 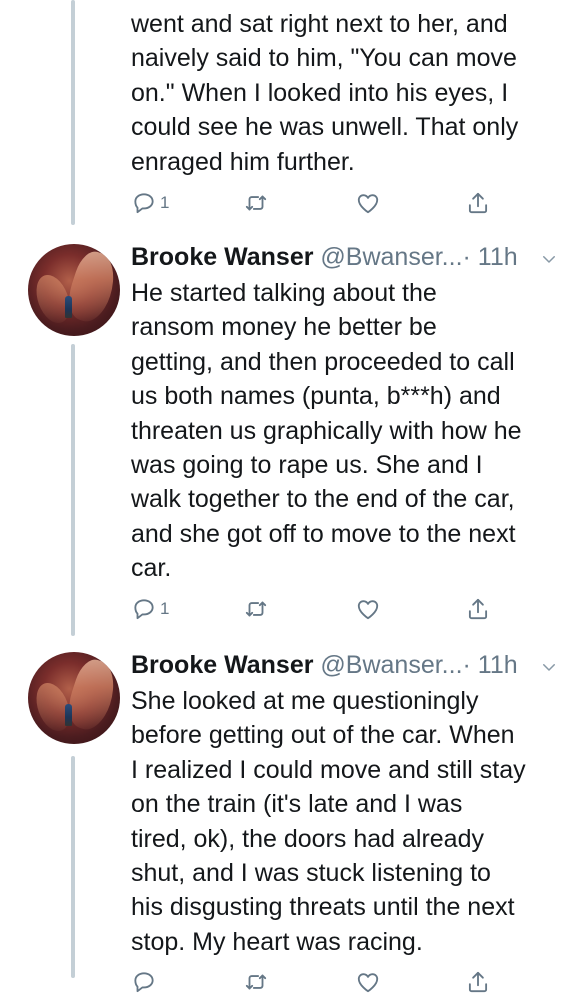 I want to click on tweet-text-line: naively said to him, "You can move, so click(x=324, y=58).